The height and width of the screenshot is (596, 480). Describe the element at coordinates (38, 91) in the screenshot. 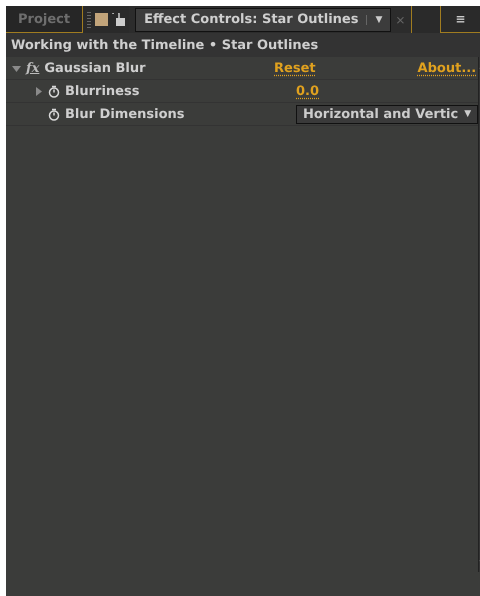

I see `collapse-triangle-icon` at that location.